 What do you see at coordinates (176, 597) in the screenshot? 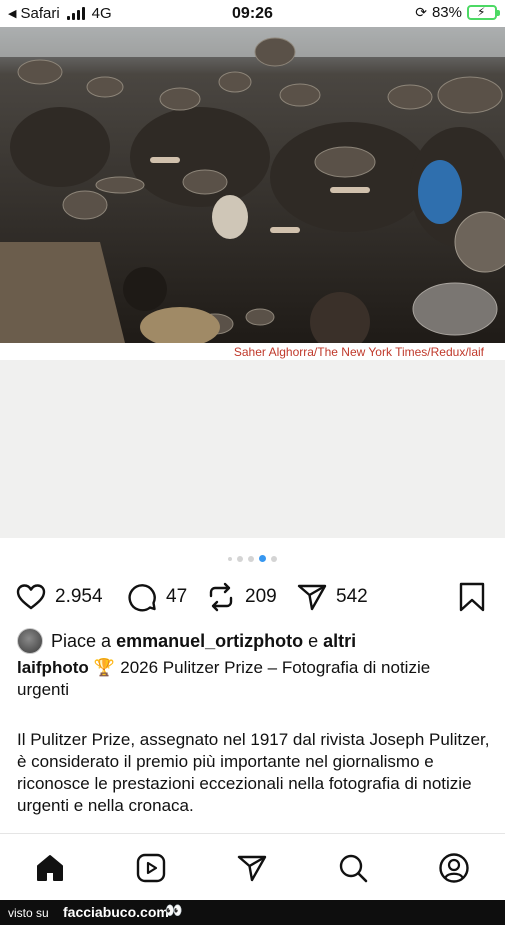
I see `comment-count: 47` at bounding box center [176, 597].